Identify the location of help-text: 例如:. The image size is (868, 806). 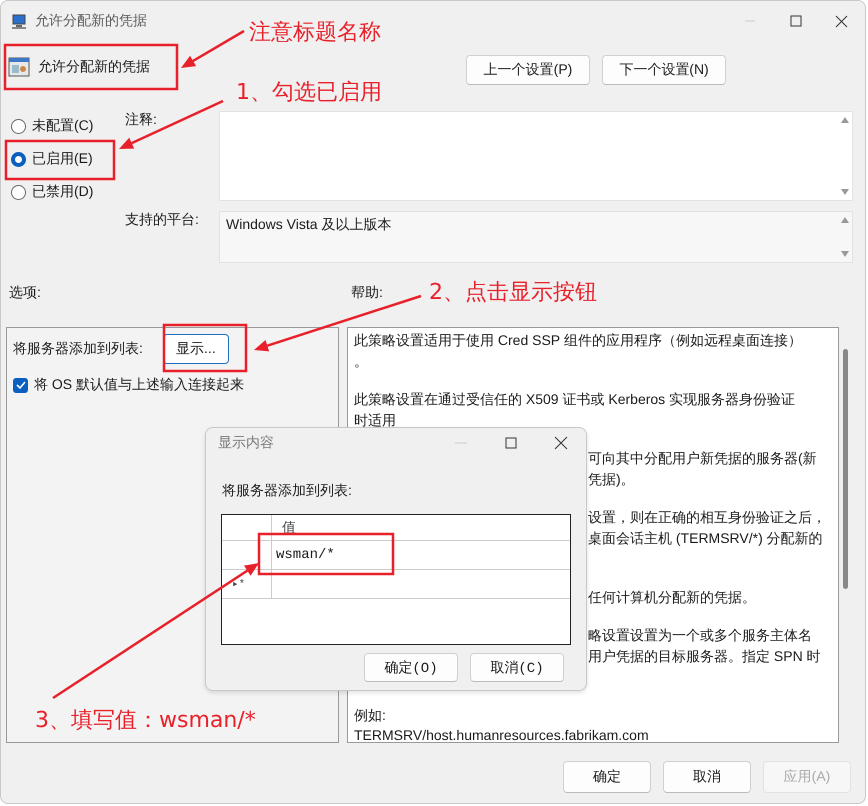
(370, 715).